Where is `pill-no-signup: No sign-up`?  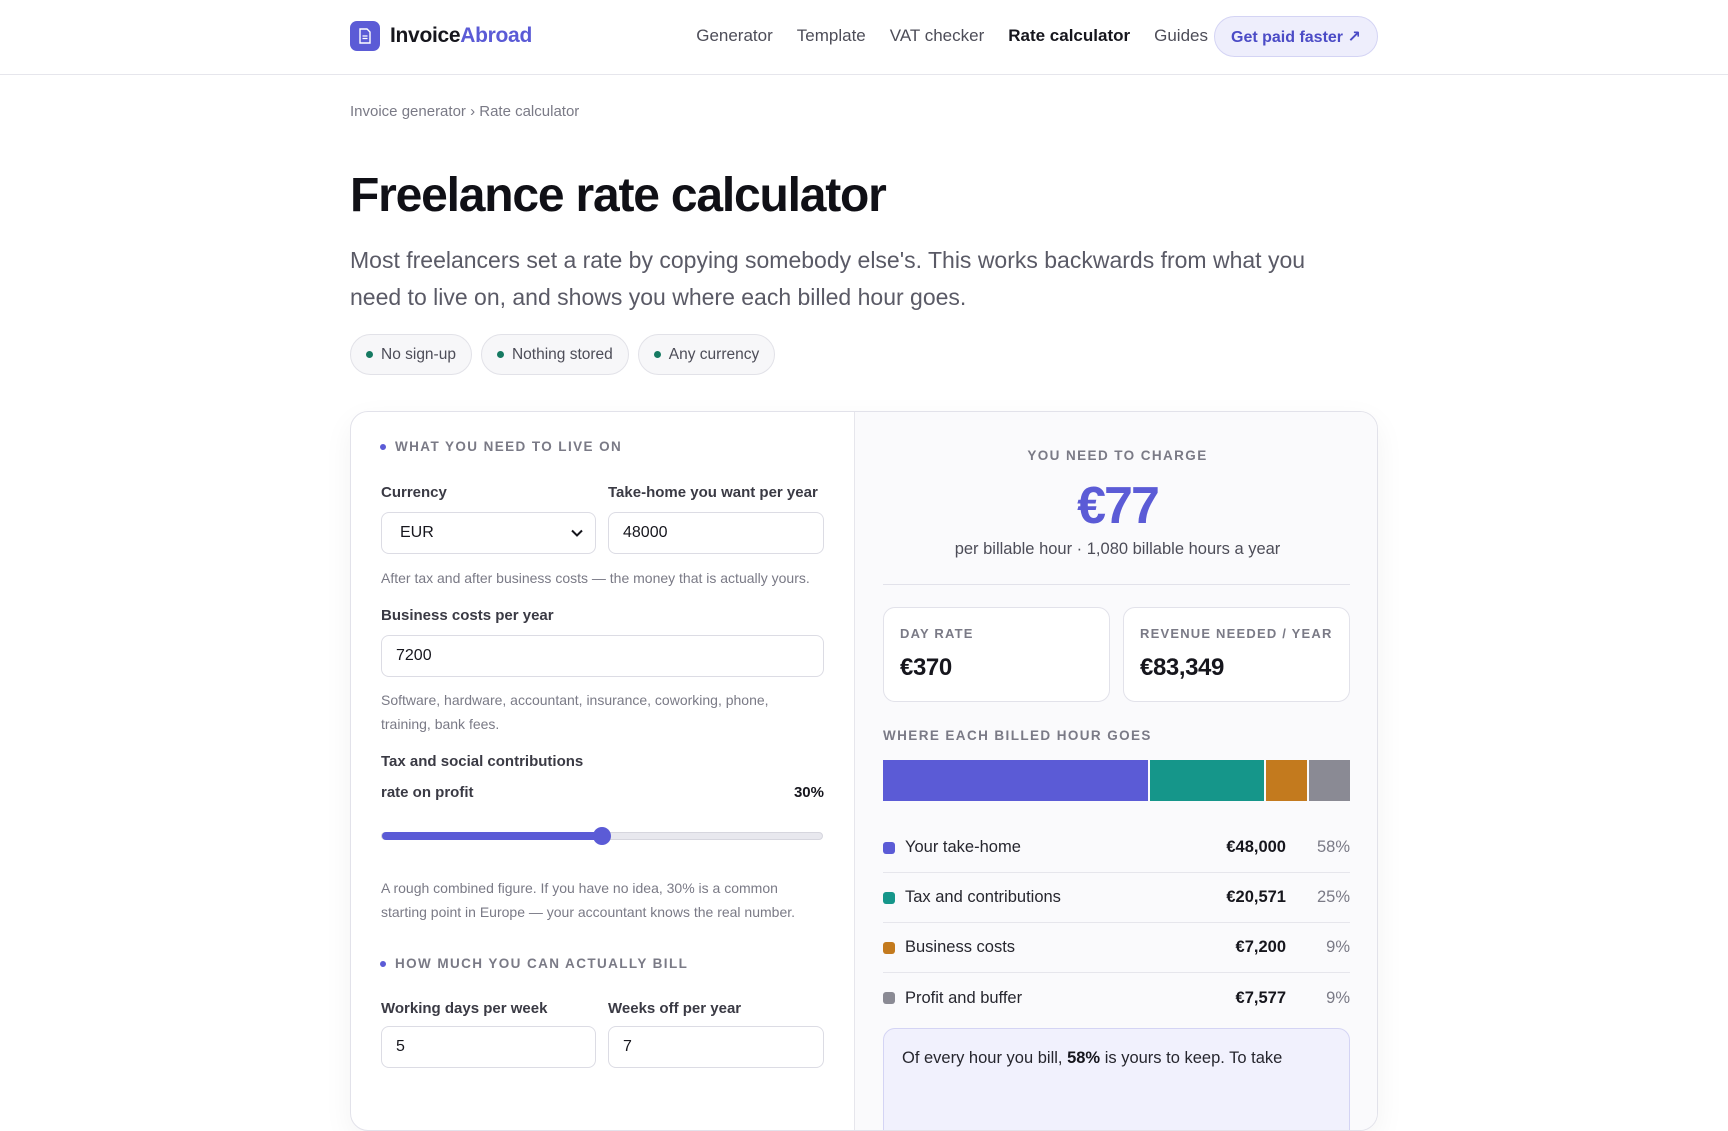 pill-no-signup: No sign-up is located at coordinates (411, 354).